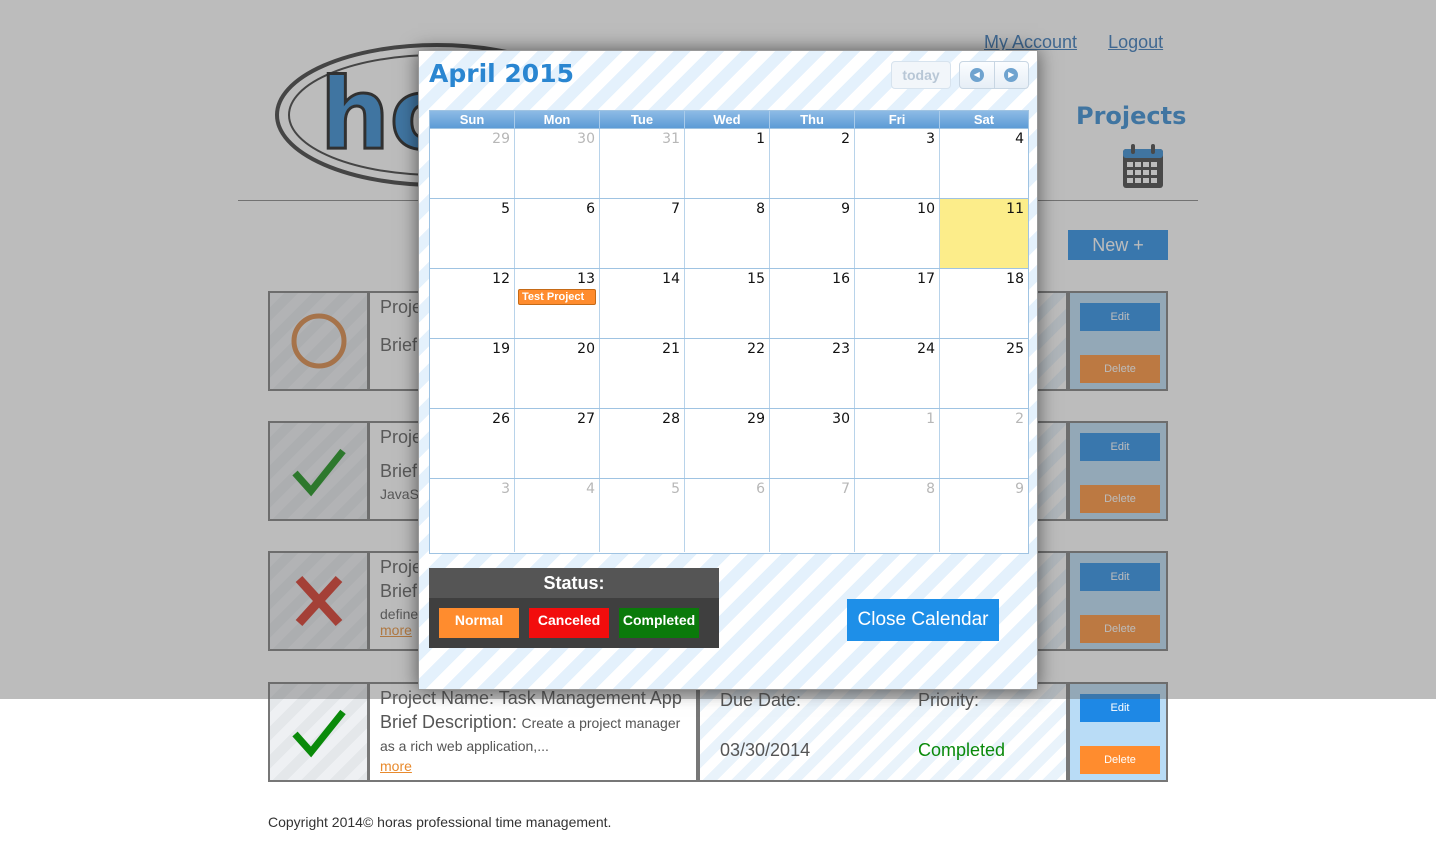 The image size is (1436, 844). Describe the element at coordinates (897, 303) in the screenshot. I see `calendar-day: 17` at that location.